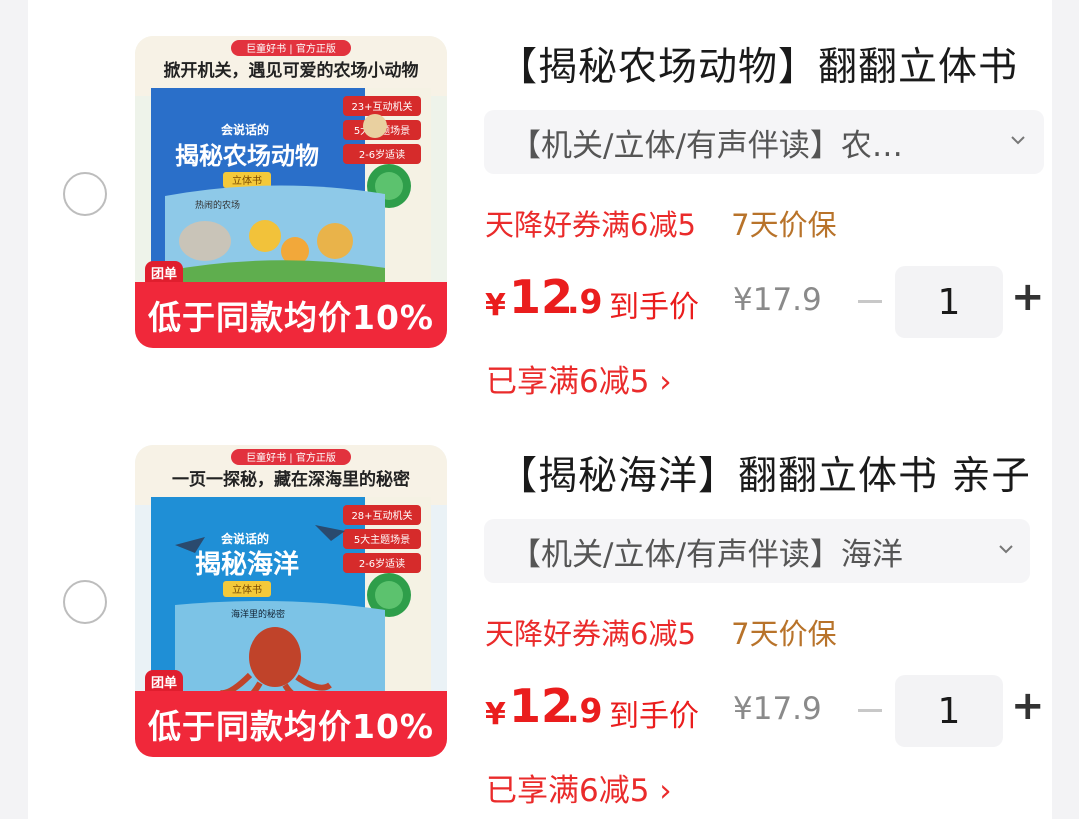 The height and width of the screenshot is (819, 1079). Describe the element at coordinates (291, 70) in the screenshot. I see `headline-text: 掀开机关，遇见可爱的农场小动物` at that location.